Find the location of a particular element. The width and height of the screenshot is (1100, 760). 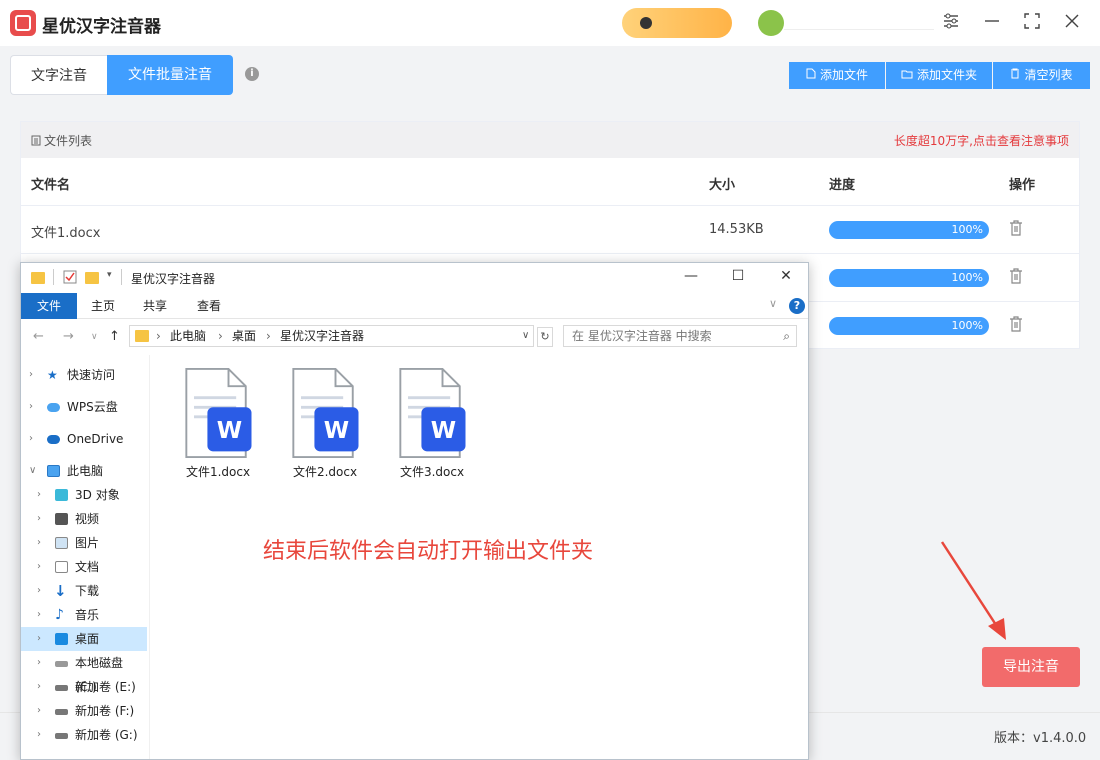

maximize-icon: ☐ is located at coordinates (738, 276).